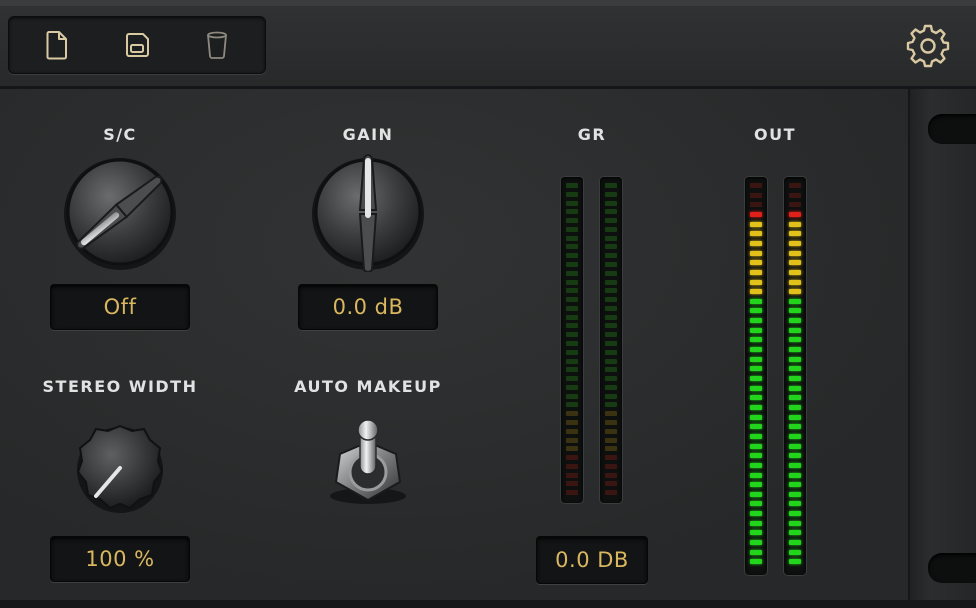  I want to click on gain-value: 0.0 dB, so click(368, 307).